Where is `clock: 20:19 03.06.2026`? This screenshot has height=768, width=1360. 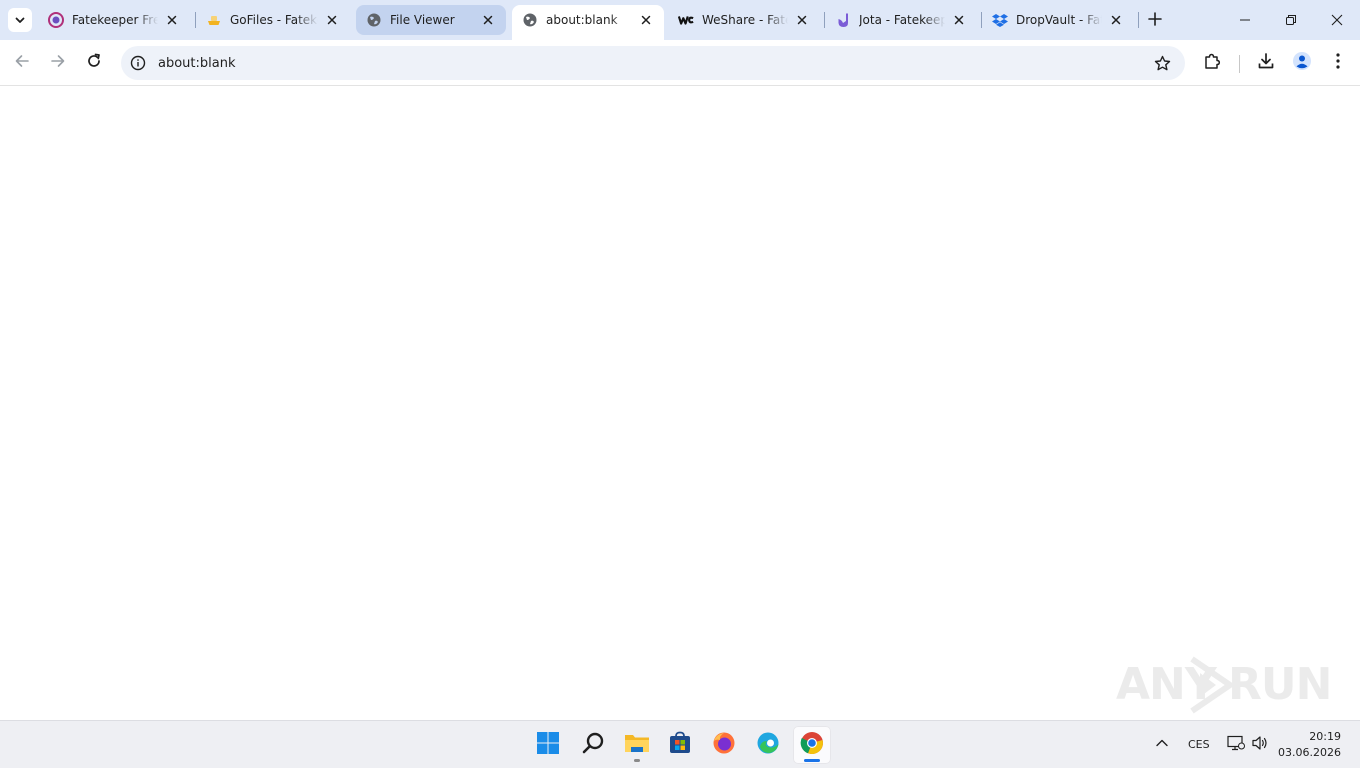
clock: 20:19 03.06.2026 is located at coordinates (1309, 745).